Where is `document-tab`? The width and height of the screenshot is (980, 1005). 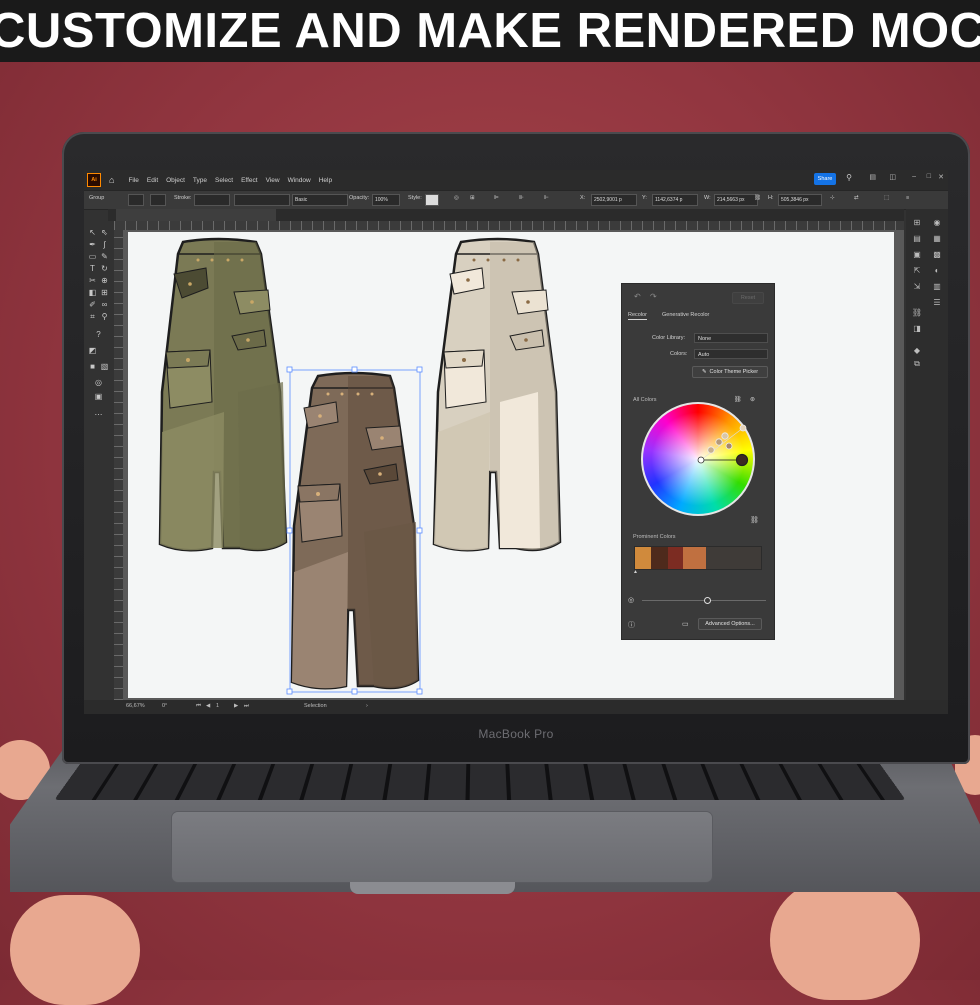
document-tab is located at coordinates (196, 215).